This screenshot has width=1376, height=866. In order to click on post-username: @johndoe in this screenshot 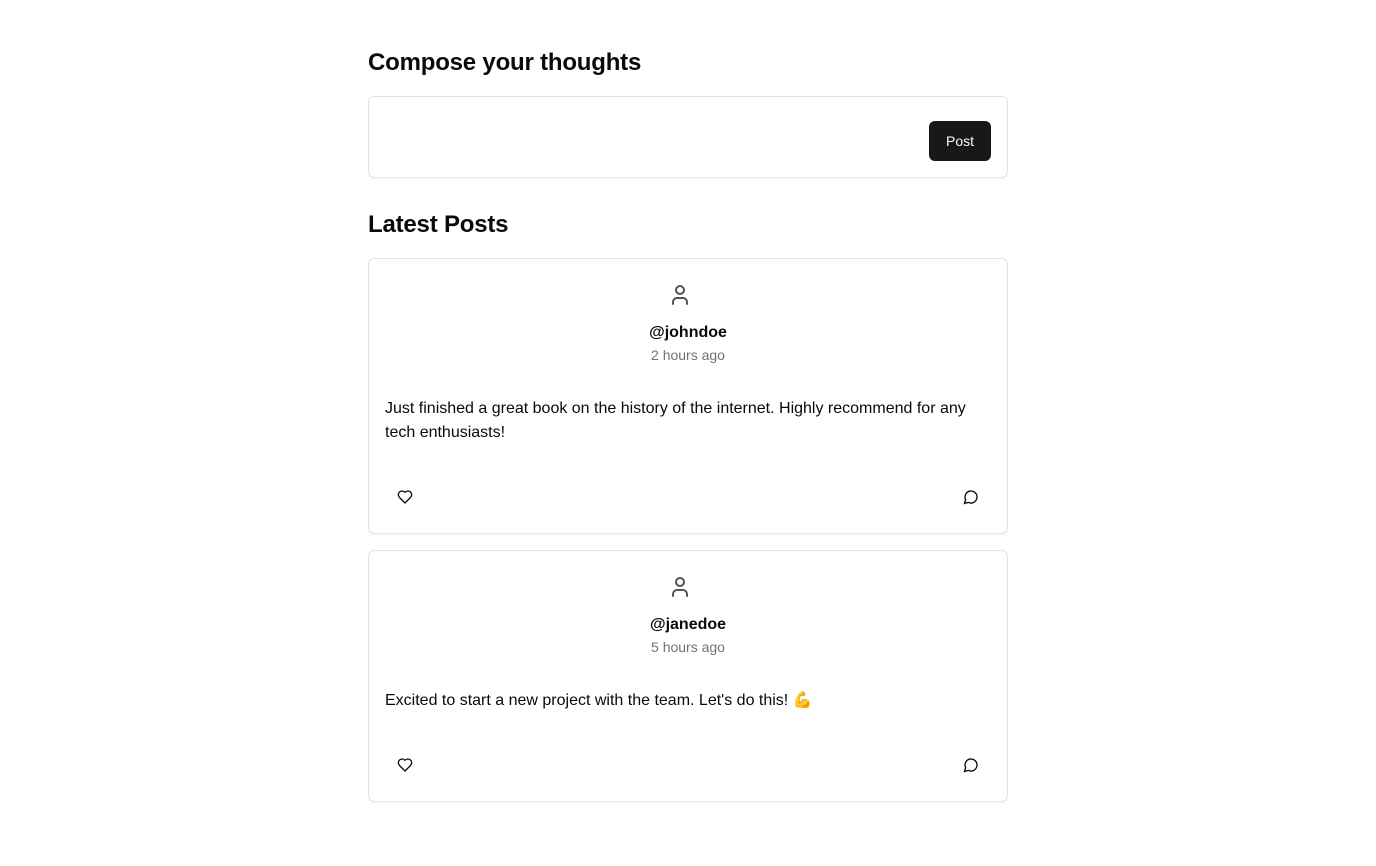, I will do `click(688, 333)`.